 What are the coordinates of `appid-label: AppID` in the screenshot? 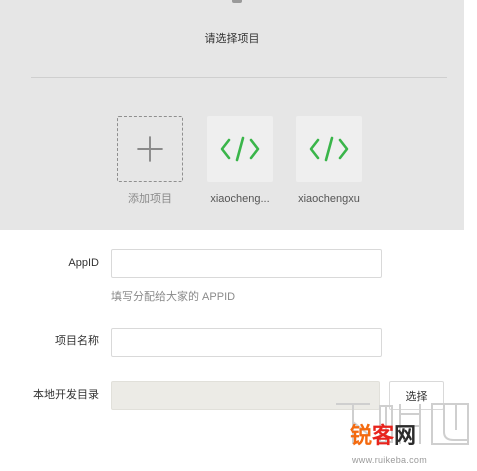 It's located at (83, 263).